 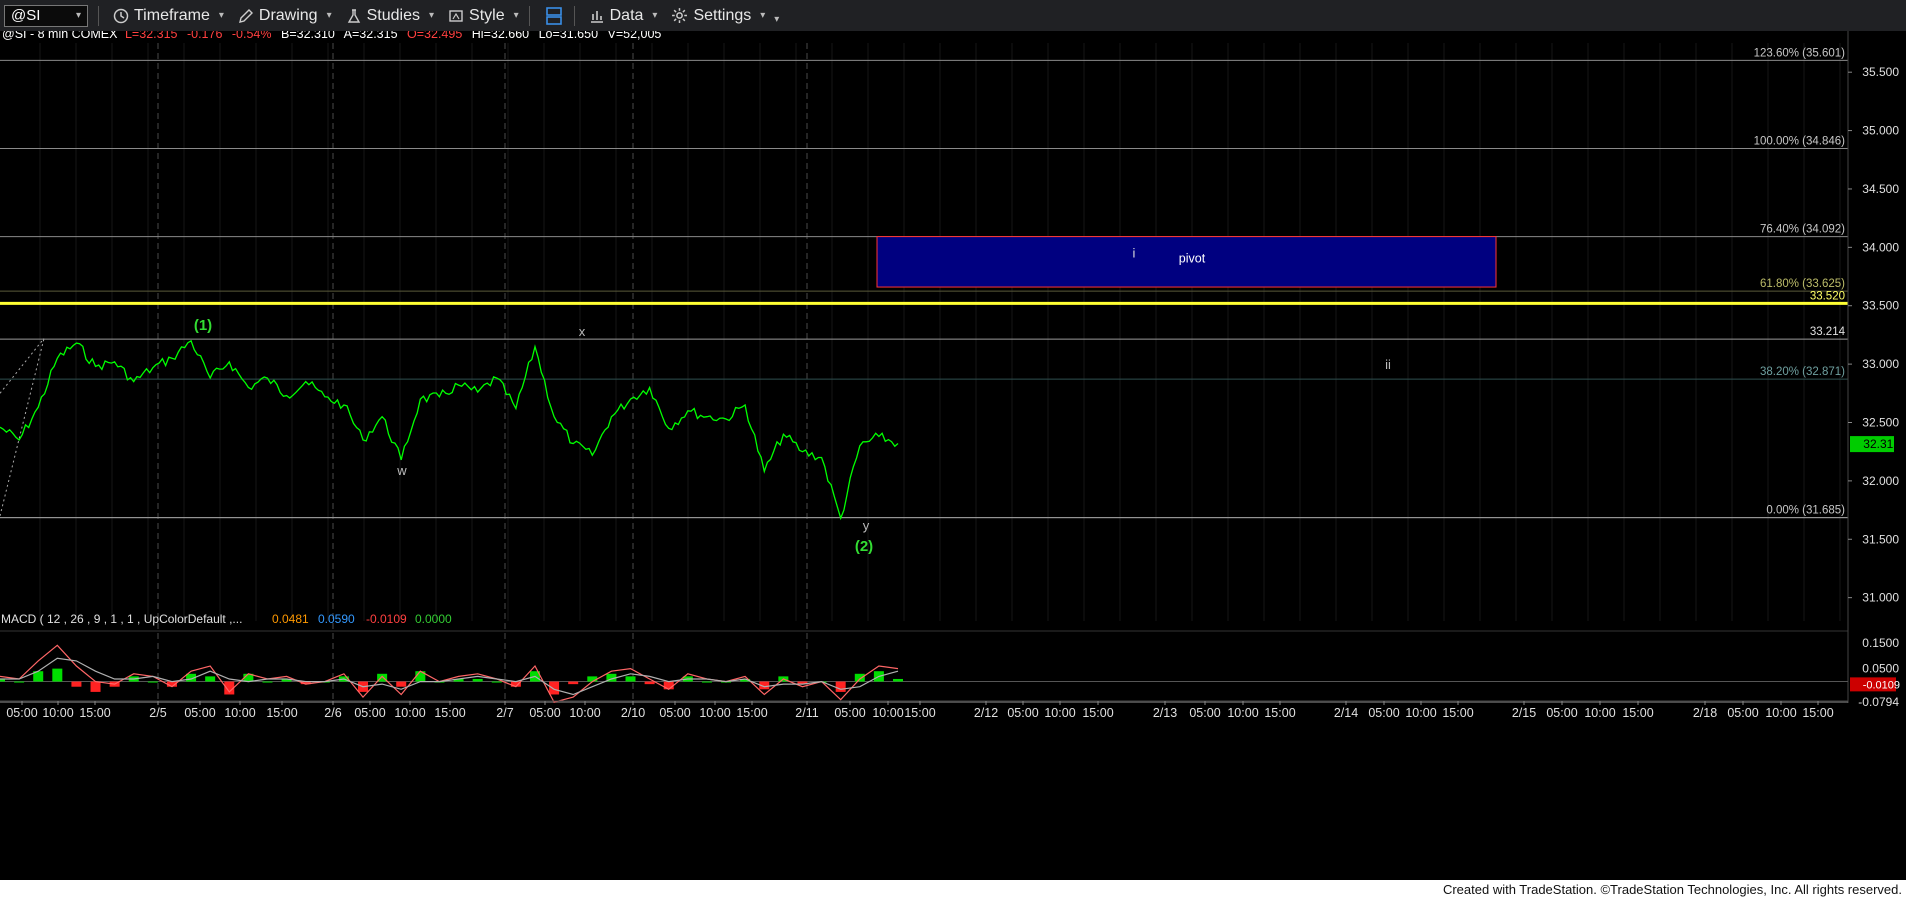 What do you see at coordinates (1827, 296) in the screenshot?
I see `level-label: 33.520` at bounding box center [1827, 296].